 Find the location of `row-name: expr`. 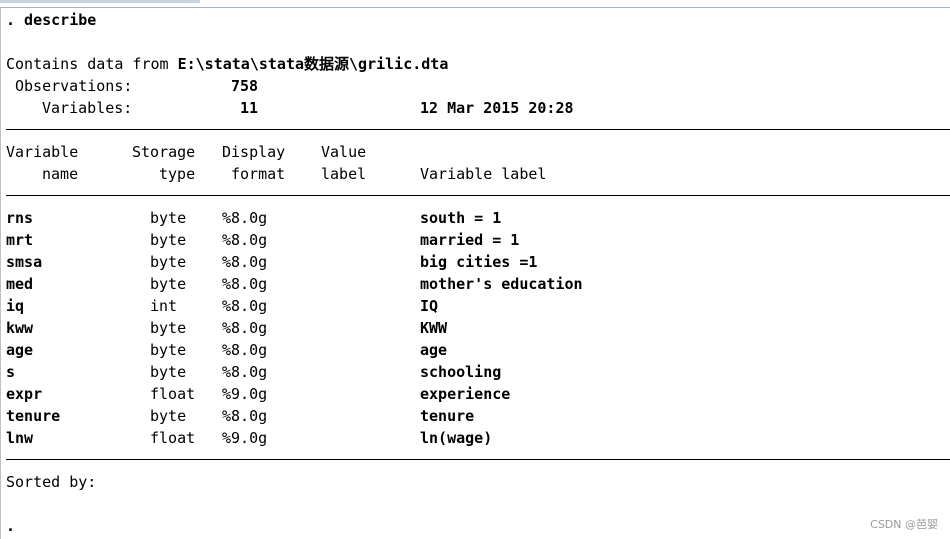

row-name: expr is located at coordinates (24, 394).